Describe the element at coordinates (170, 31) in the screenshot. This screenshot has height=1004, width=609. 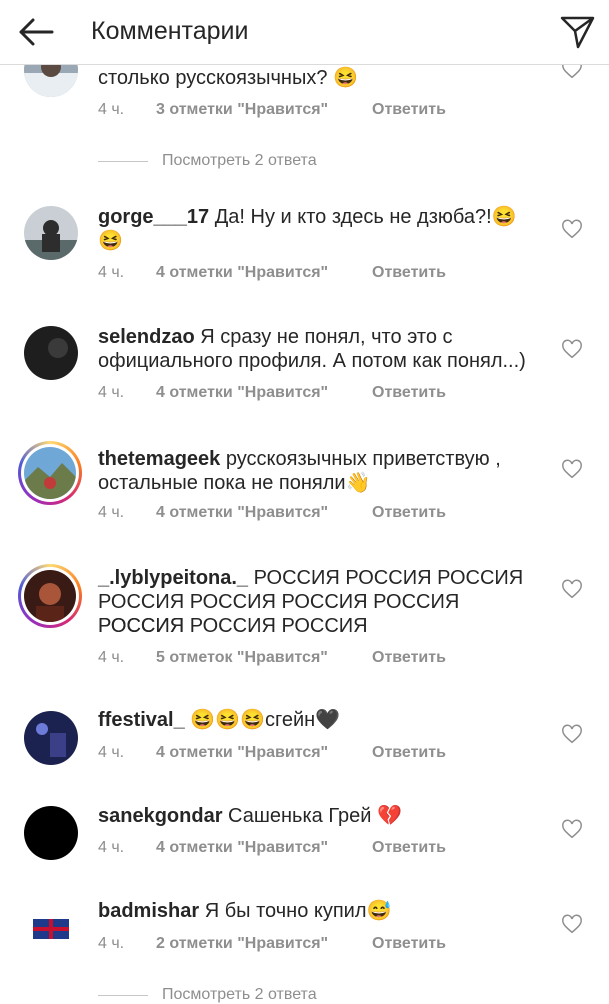
I see `page-title: Комментарии` at that location.